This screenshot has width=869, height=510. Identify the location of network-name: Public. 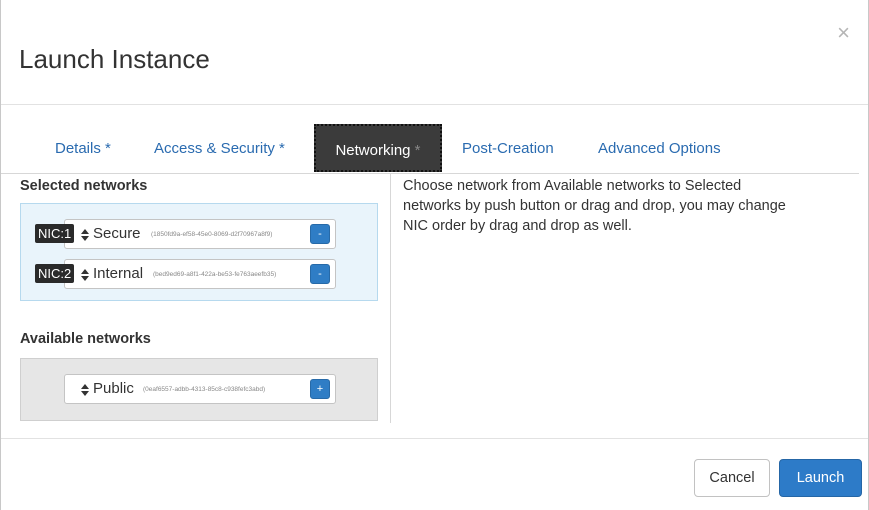
(113, 388).